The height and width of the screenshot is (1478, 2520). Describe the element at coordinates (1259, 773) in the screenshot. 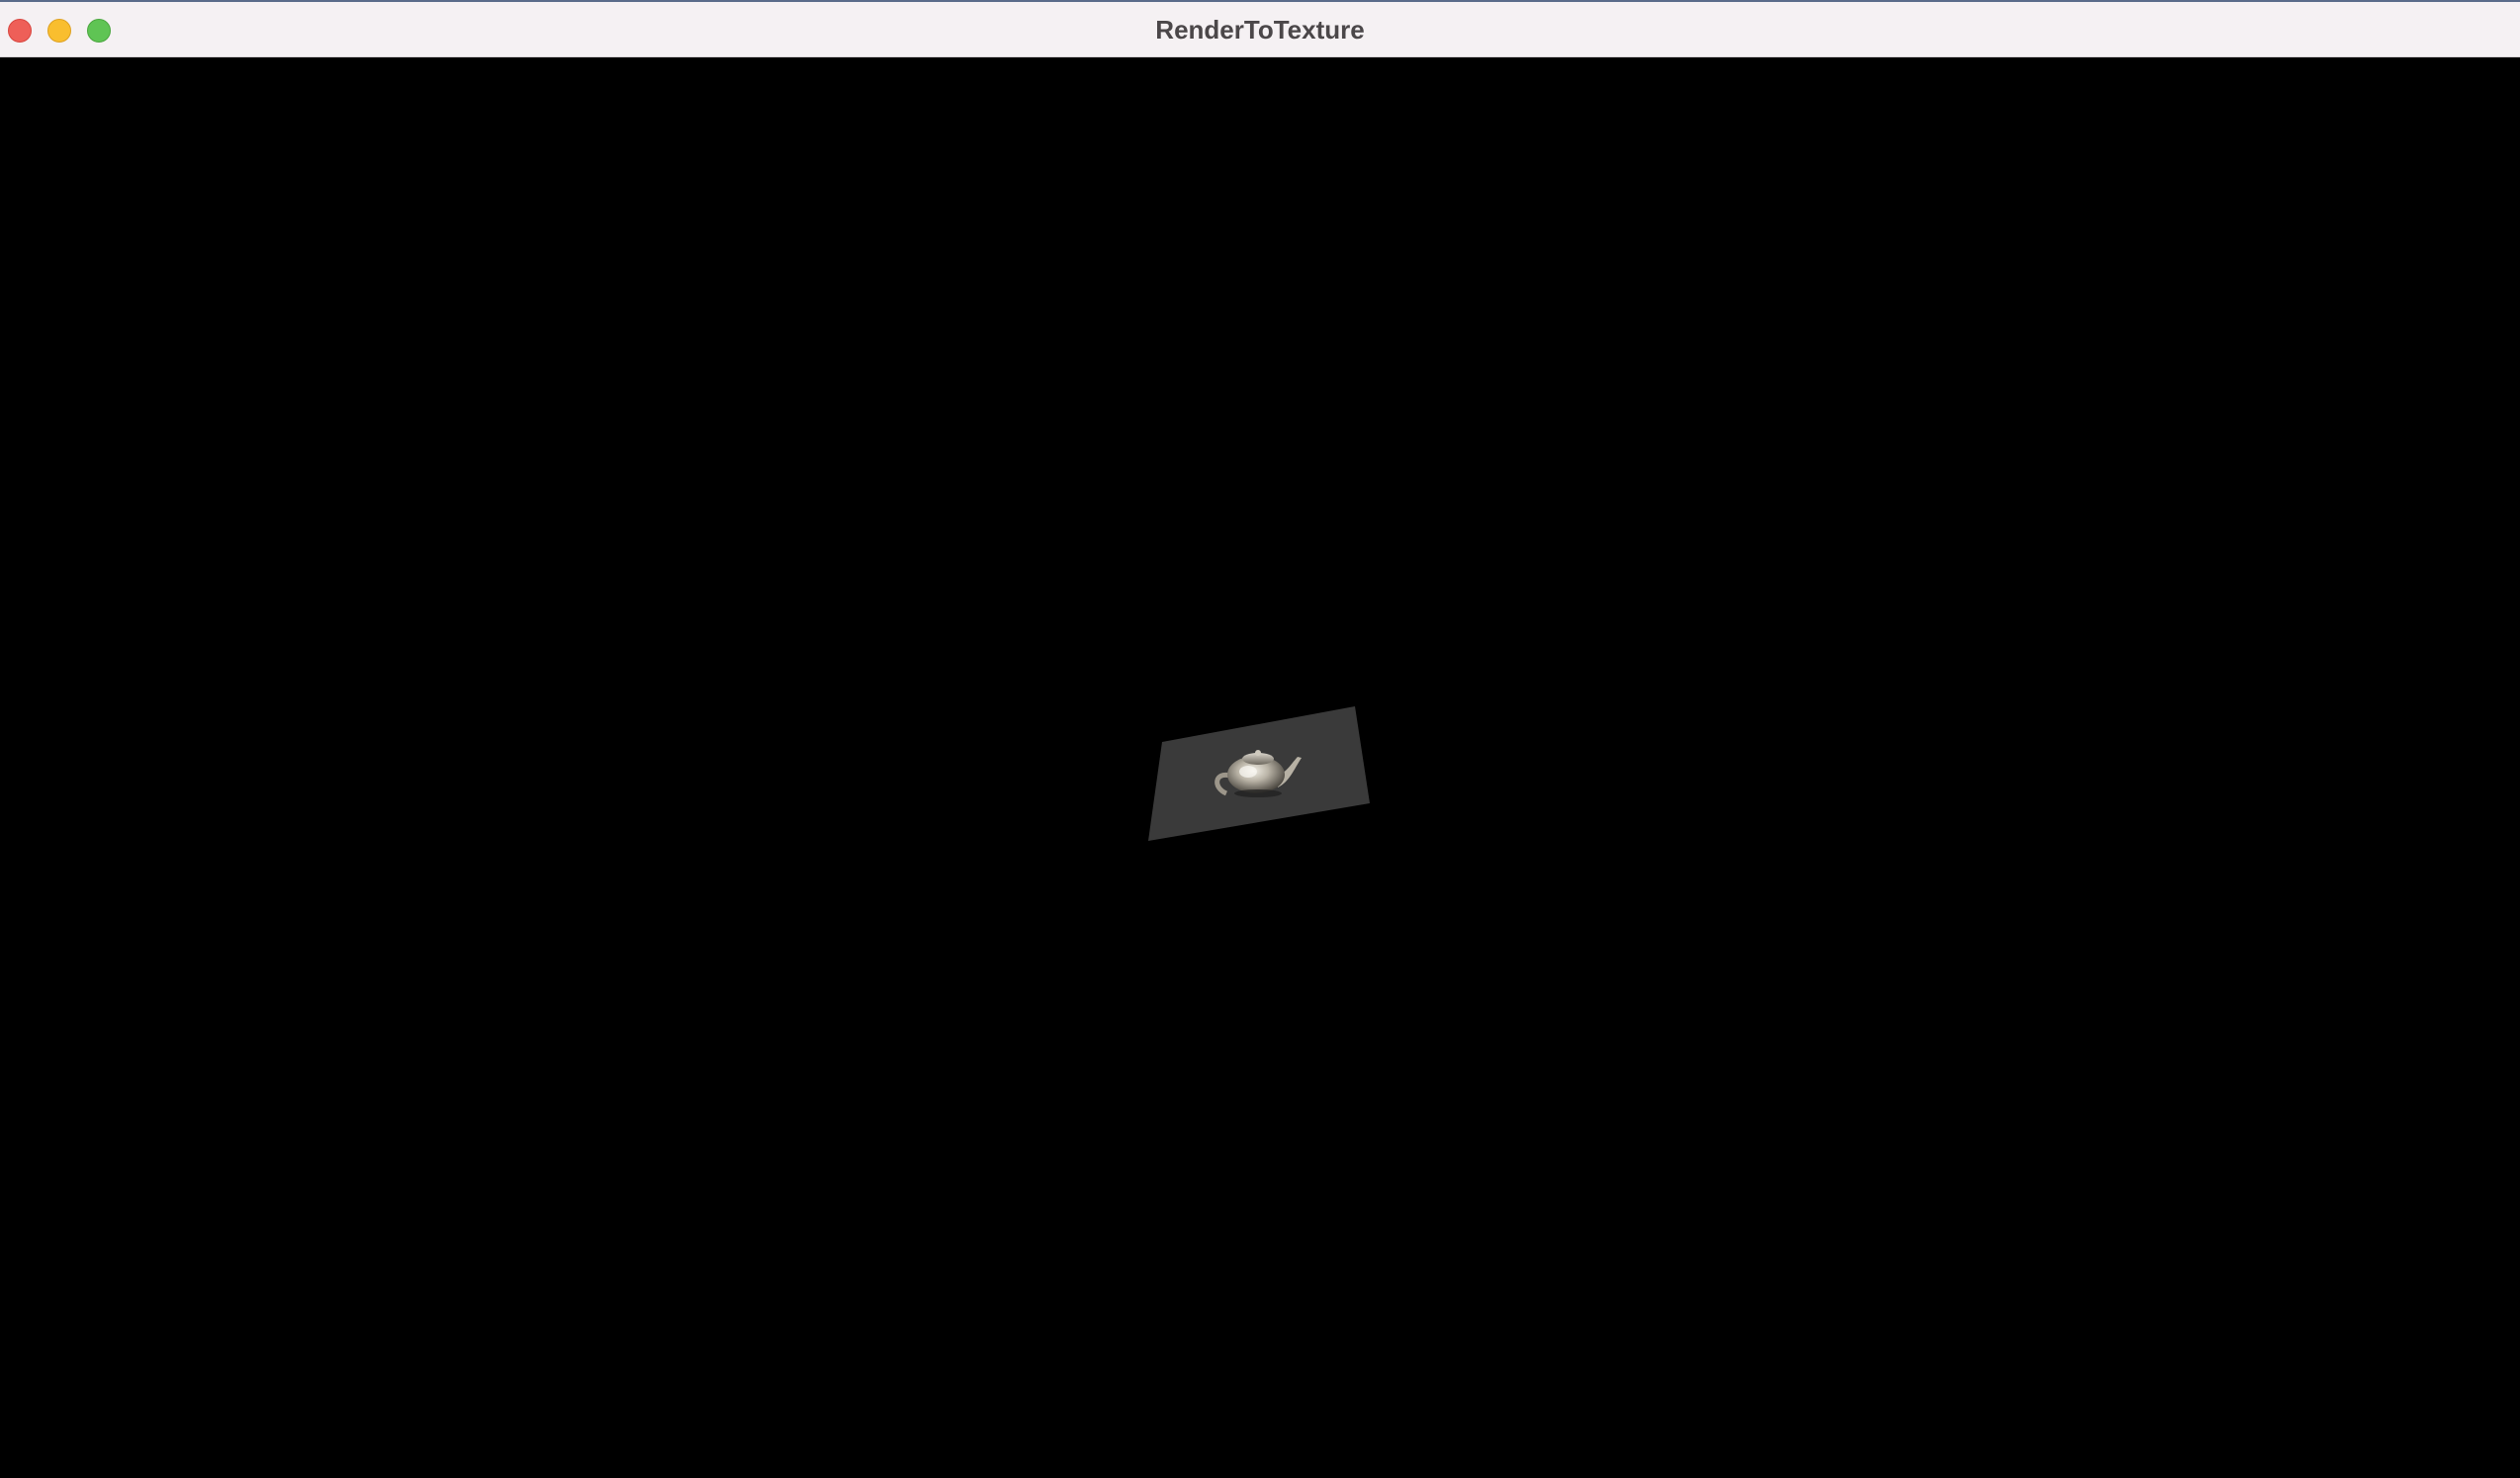

I see `scene-canvas` at that location.